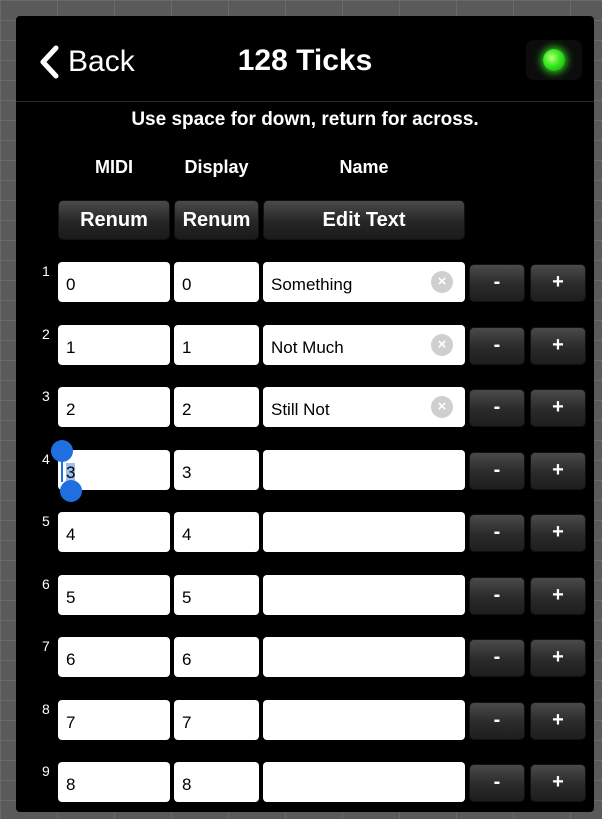 The width and height of the screenshot is (602, 819). What do you see at coordinates (46, 271) in the screenshot?
I see `row-number: 1` at bounding box center [46, 271].